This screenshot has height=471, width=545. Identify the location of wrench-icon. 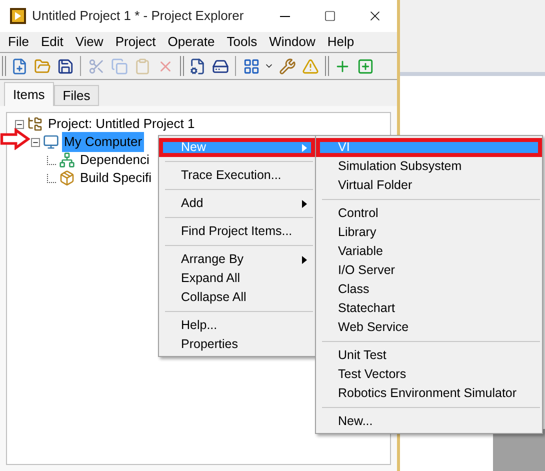
(287, 66).